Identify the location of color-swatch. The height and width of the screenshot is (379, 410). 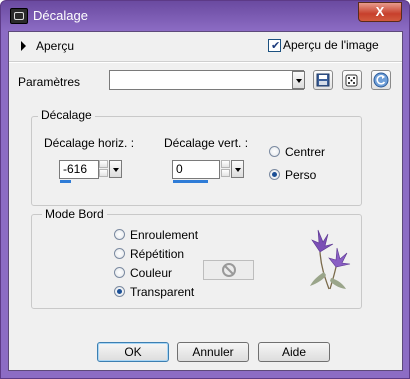
(228, 270).